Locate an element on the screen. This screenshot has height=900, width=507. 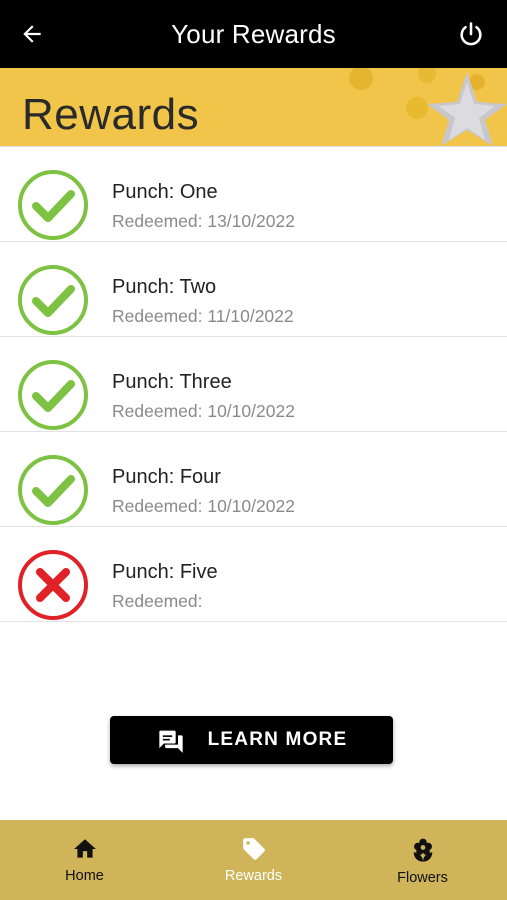
reward-name: Punch: Three is located at coordinates (172, 382).